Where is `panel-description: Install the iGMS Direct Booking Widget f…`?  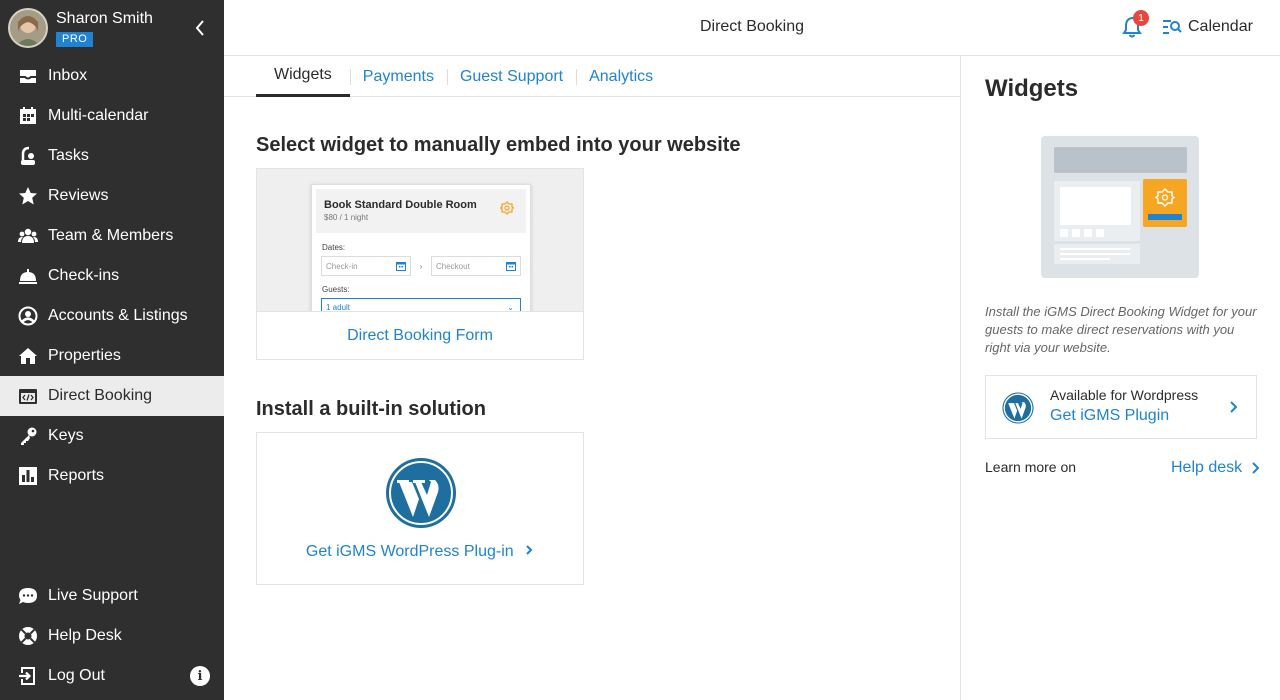
panel-description: Install the iGMS Direct Booking Widget f… is located at coordinates (1121, 329).